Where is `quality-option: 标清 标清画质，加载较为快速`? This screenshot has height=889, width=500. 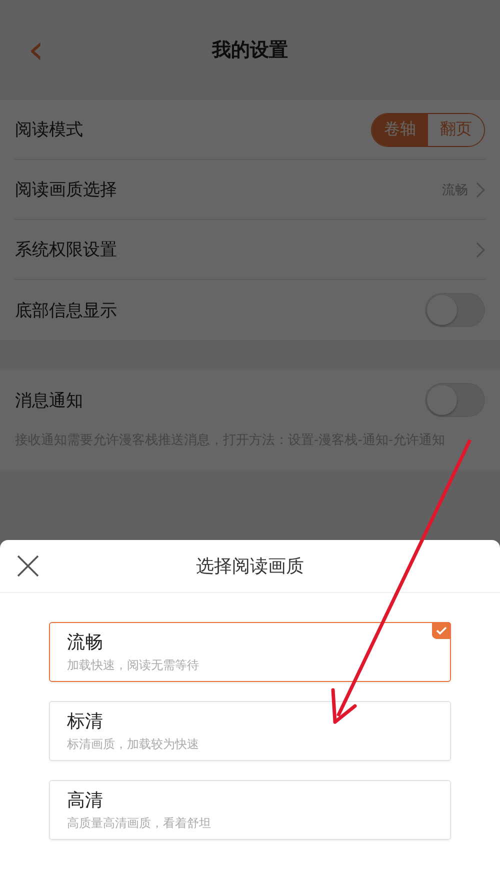
quality-option: 标清 标清画质，加载较为快速 is located at coordinates (250, 731).